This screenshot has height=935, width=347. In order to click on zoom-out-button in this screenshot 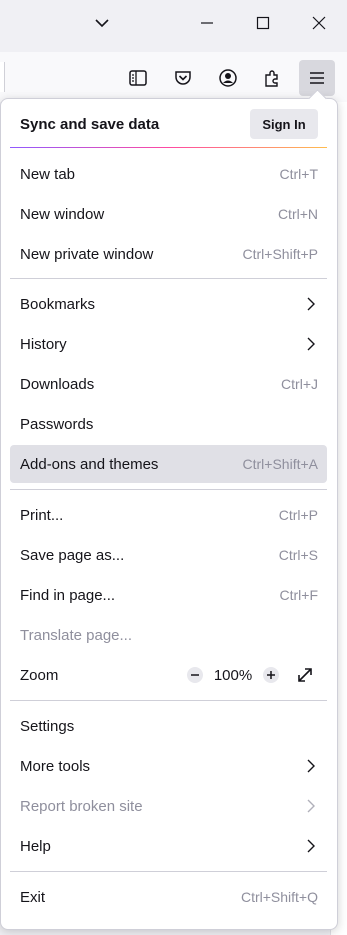, I will do `click(195, 675)`.